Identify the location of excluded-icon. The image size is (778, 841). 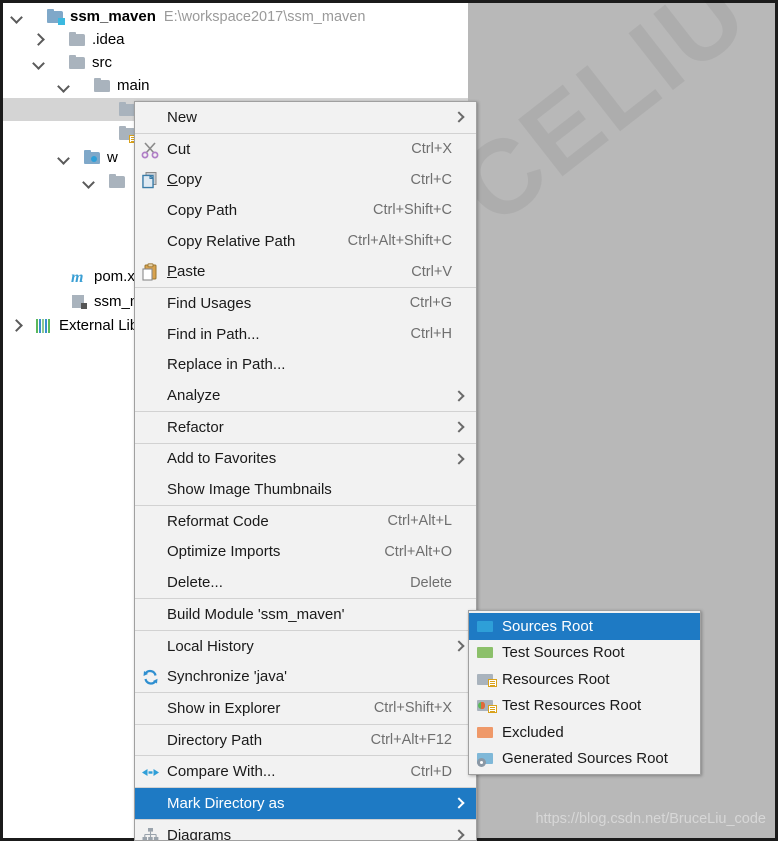
(485, 732).